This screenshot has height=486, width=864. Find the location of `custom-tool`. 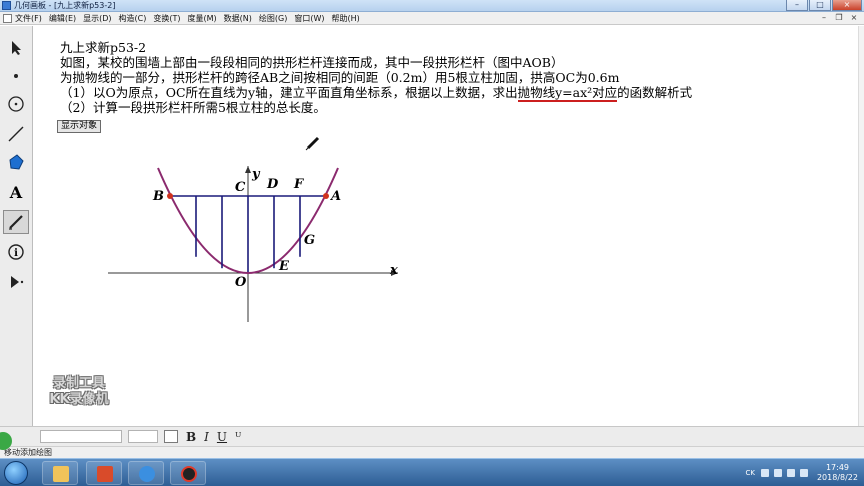

custom-tool is located at coordinates (16, 282).